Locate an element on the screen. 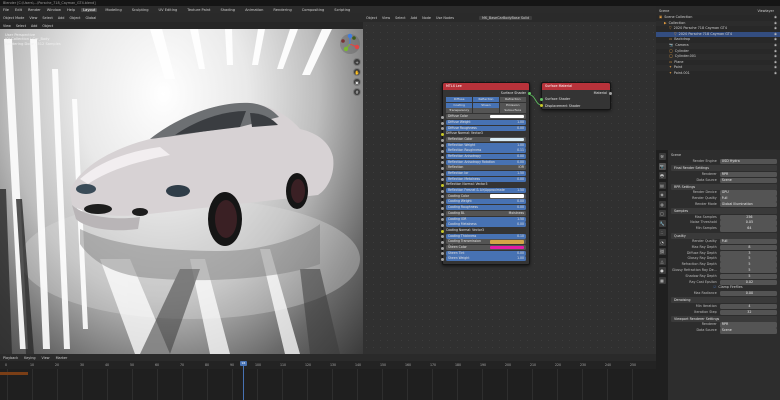 The height and width of the screenshot is (400, 780). timeline-menu-view: View is located at coordinates (46, 358).